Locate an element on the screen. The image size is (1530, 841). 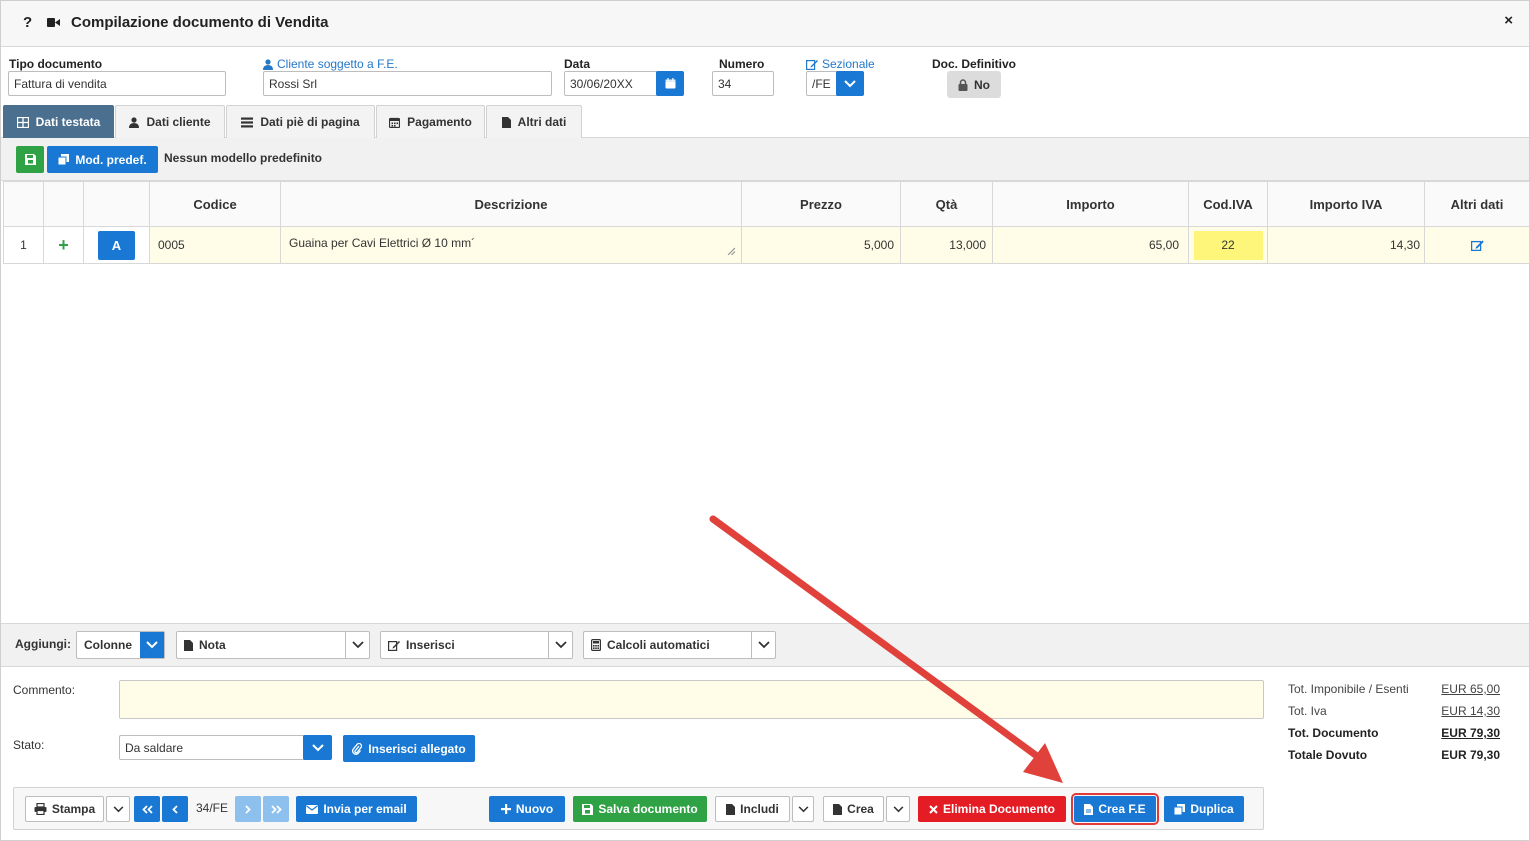
col-header-altri-dati: Altri dati is located at coordinates (1477, 204).